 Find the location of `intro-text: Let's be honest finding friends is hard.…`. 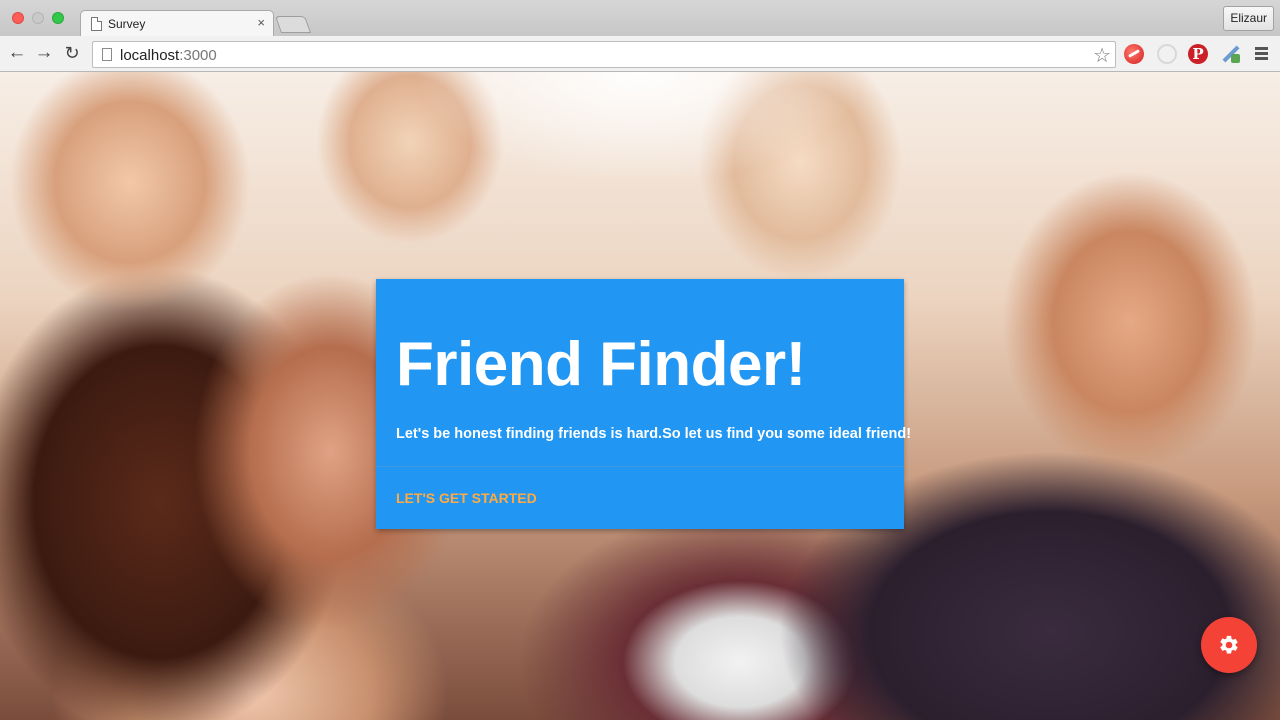

intro-text: Let's be honest finding friends is hard.… is located at coordinates (654, 434).